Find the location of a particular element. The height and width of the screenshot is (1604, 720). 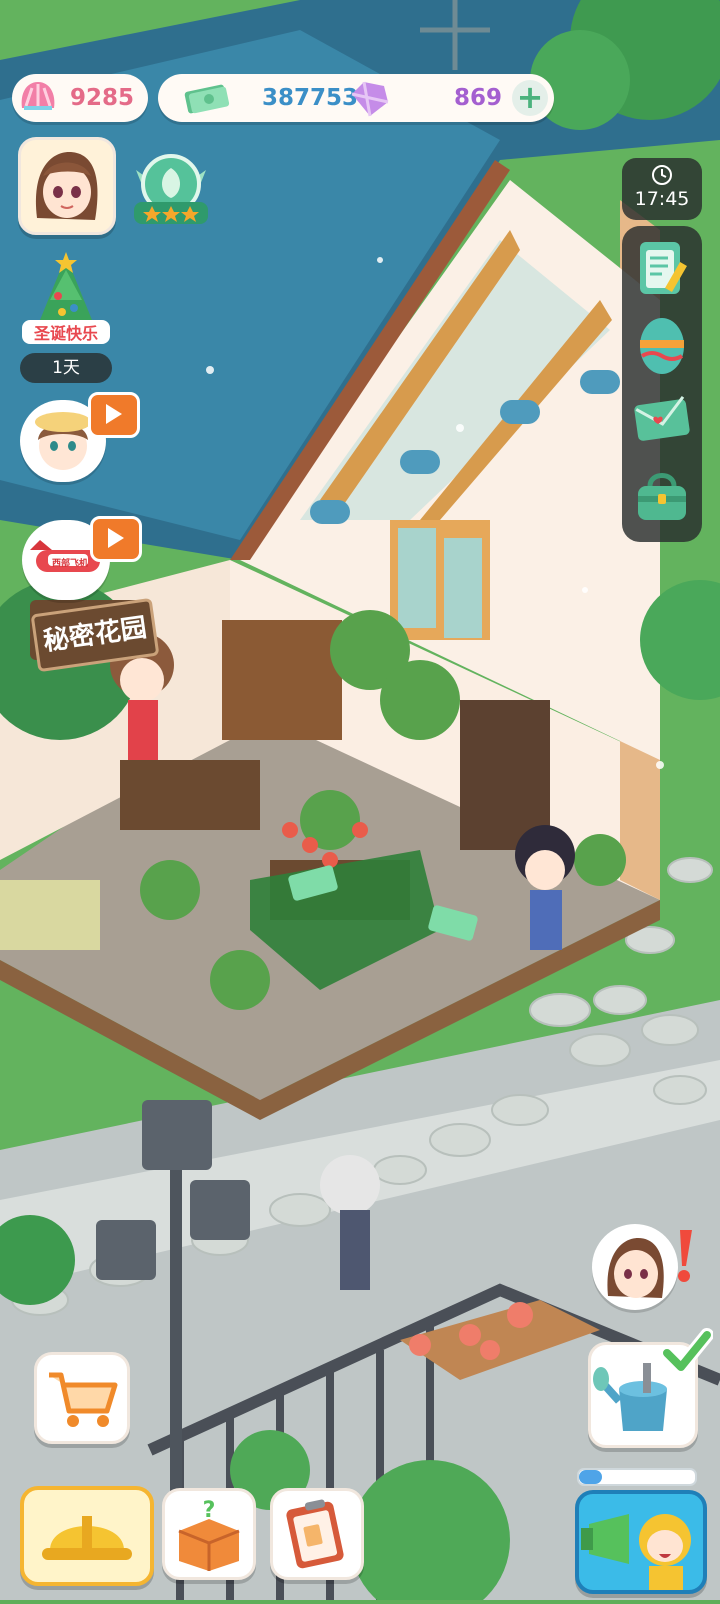

exclamation-icon is located at coordinates (684, 1256).